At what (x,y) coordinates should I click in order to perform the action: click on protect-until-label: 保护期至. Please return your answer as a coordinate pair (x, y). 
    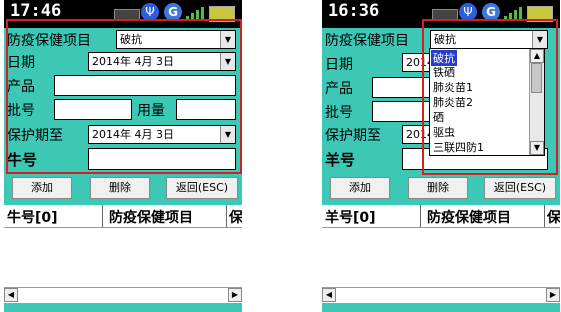
    Looking at the image, I should click on (353, 136).